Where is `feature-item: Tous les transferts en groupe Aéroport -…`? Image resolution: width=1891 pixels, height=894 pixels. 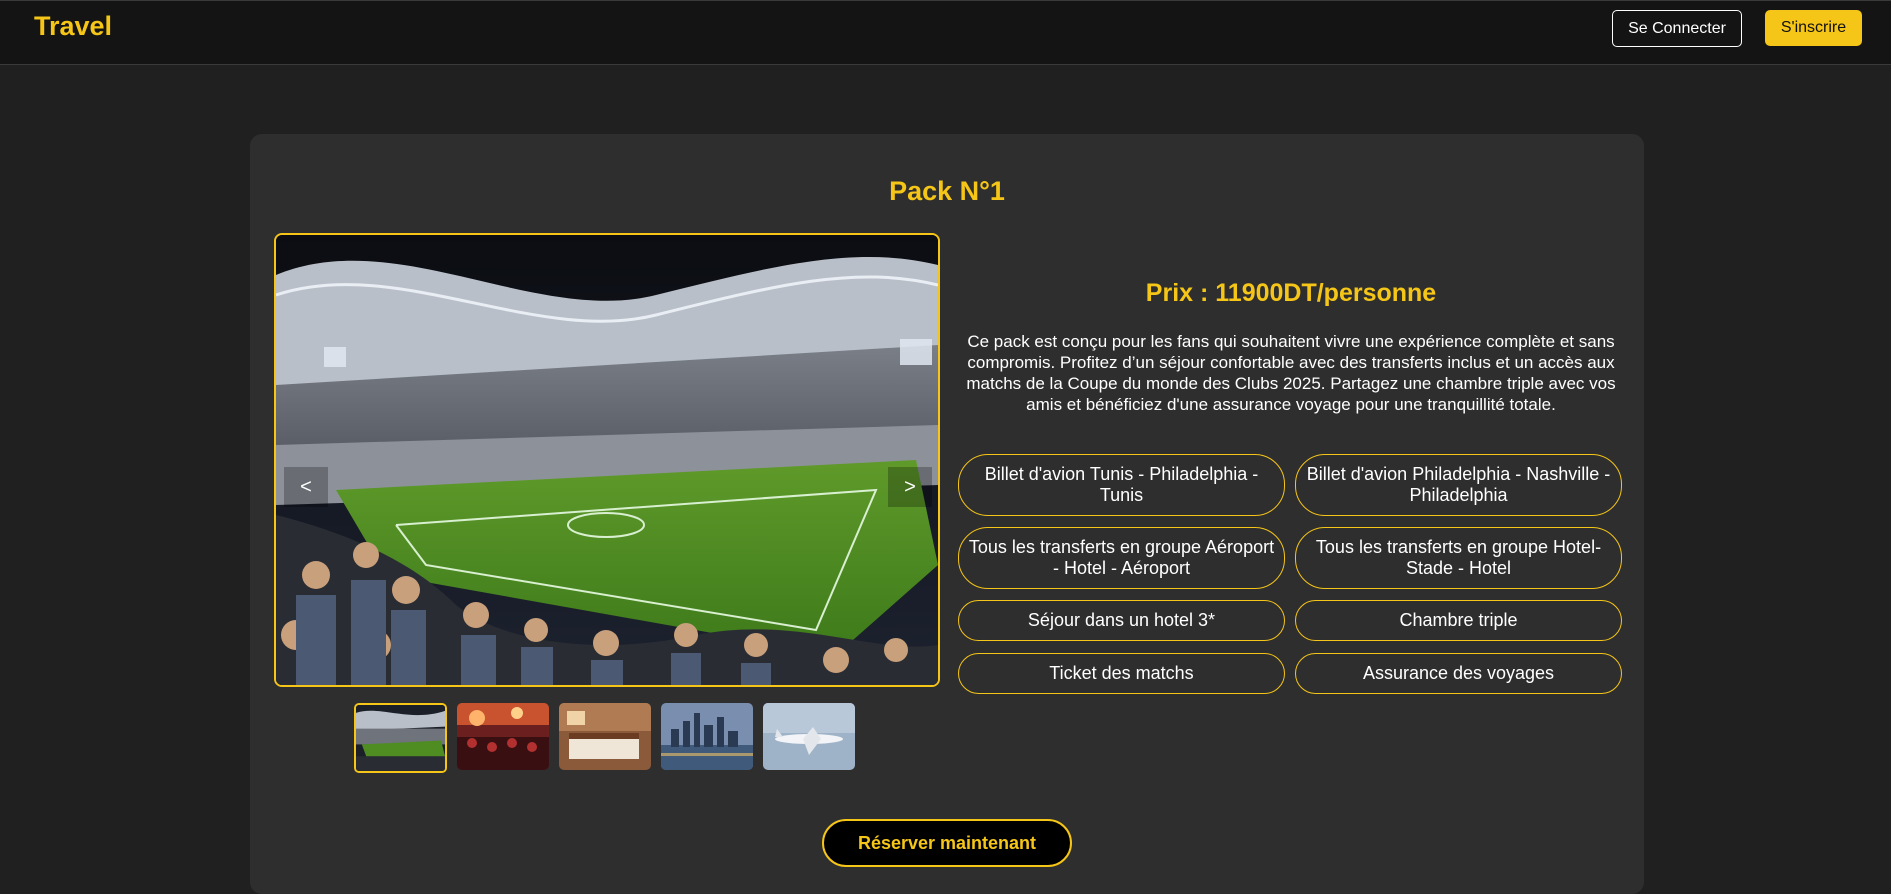
feature-item: Tous les transferts en groupe Aéroport -… is located at coordinates (1121, 558).